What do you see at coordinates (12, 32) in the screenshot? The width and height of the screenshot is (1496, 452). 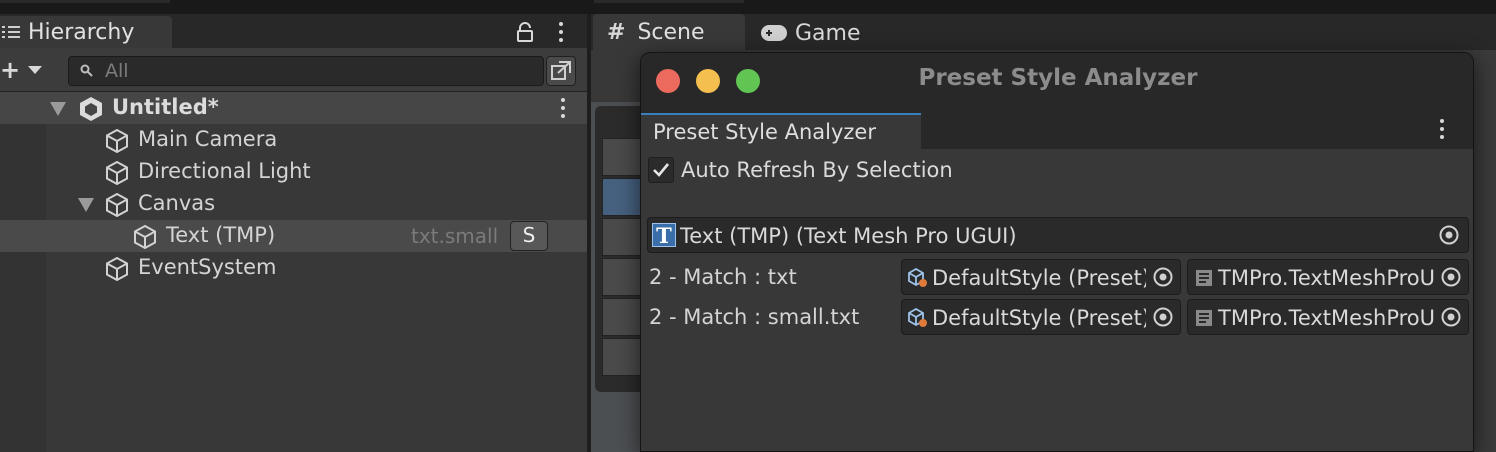 I see `list-icon` at bounding box center [12, 32].